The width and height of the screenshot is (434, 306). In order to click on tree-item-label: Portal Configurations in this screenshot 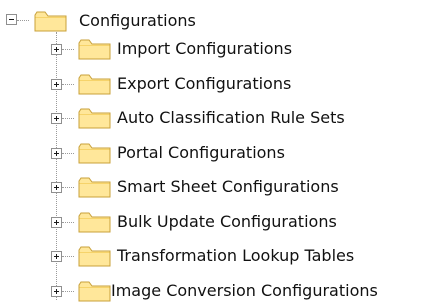, I will do `click(201, 153)`.